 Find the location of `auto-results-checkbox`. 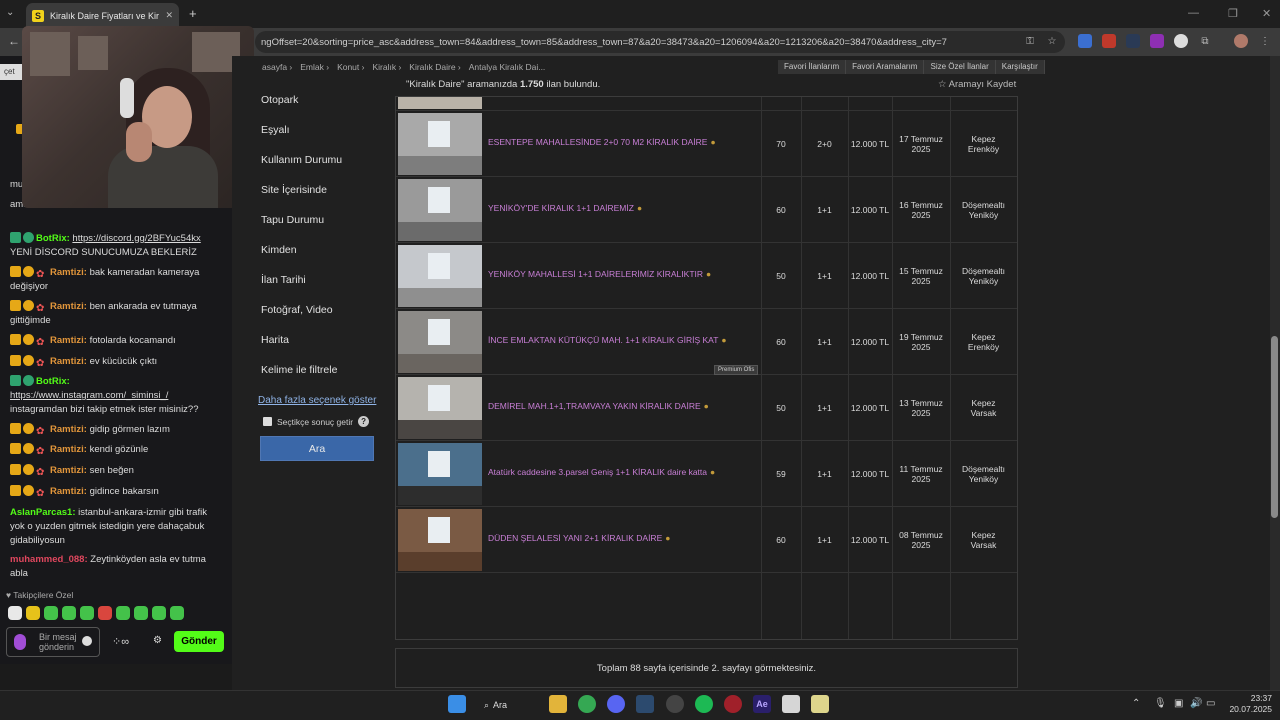

auto-results-checkbox is located at coordinates (267, 421).